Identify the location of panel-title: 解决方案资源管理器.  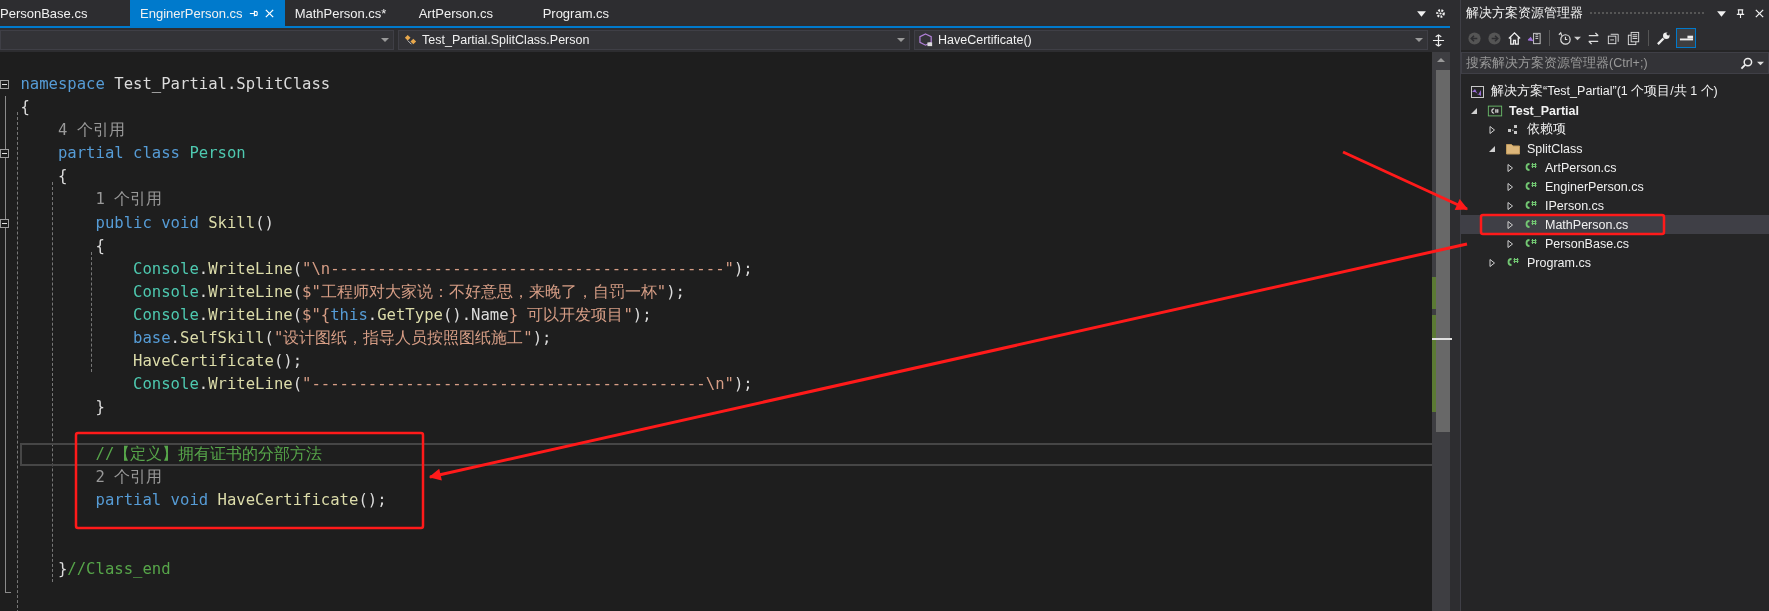
(1524, 13).